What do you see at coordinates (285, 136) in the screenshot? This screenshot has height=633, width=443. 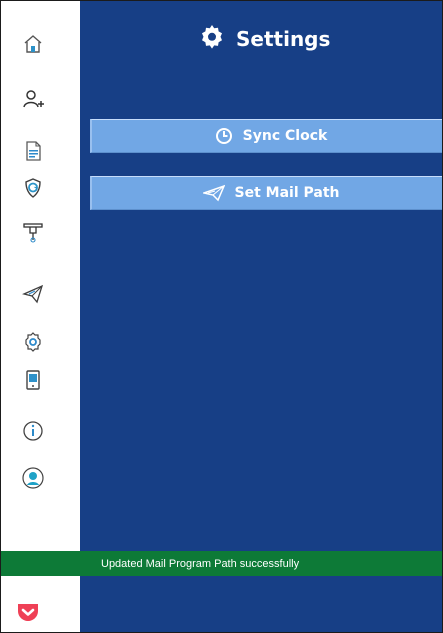 I see `sync-clock-label: Sync Clock` at bounding box center [285, 136].